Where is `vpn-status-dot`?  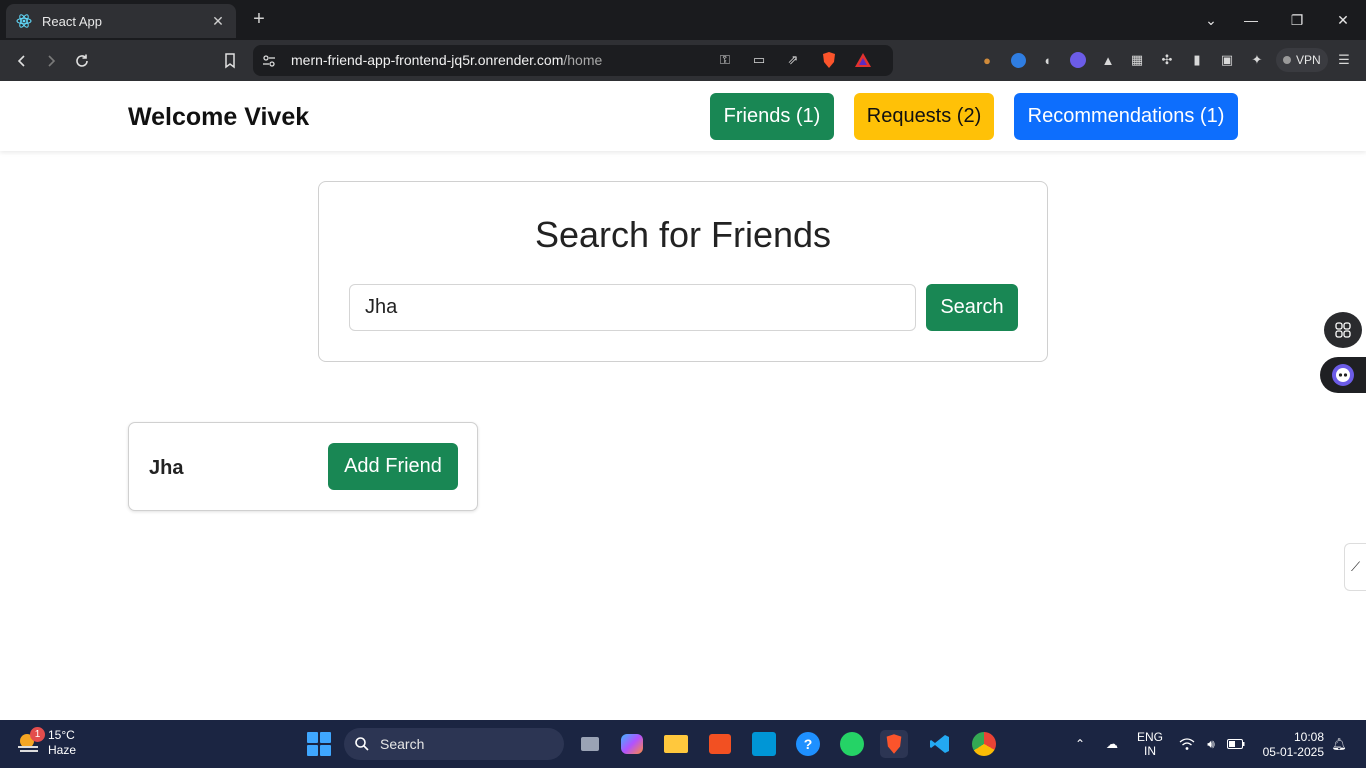
vpn-status-dot is located at coordinates (1287, 60).